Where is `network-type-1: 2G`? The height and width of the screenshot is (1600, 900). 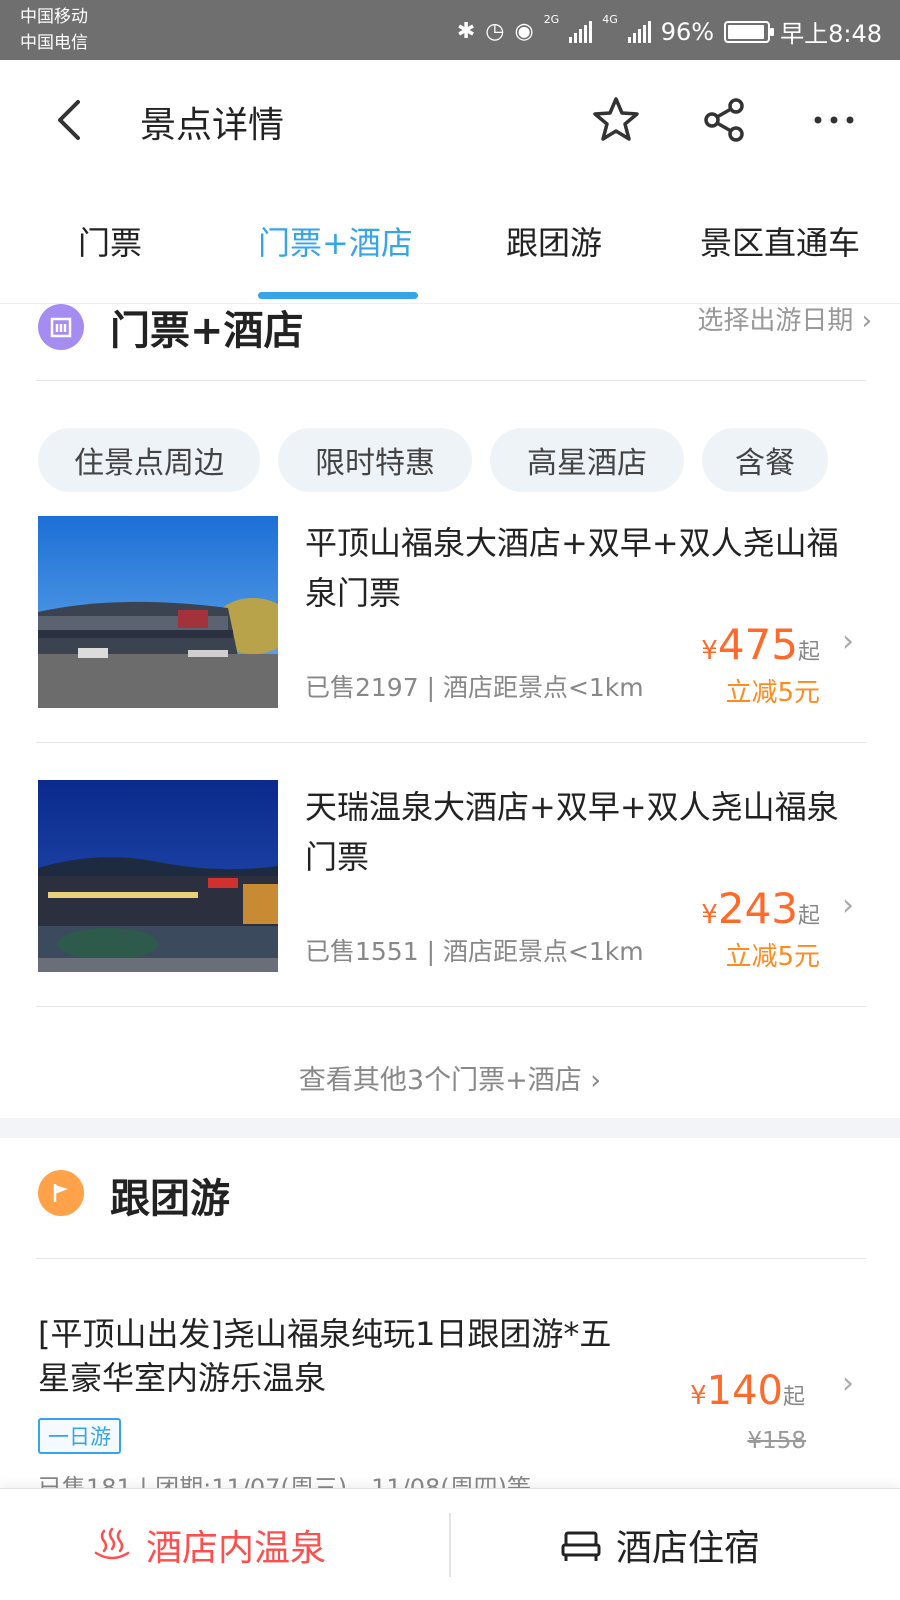
network-type-1: 2G is located at coordinates (551, 19).